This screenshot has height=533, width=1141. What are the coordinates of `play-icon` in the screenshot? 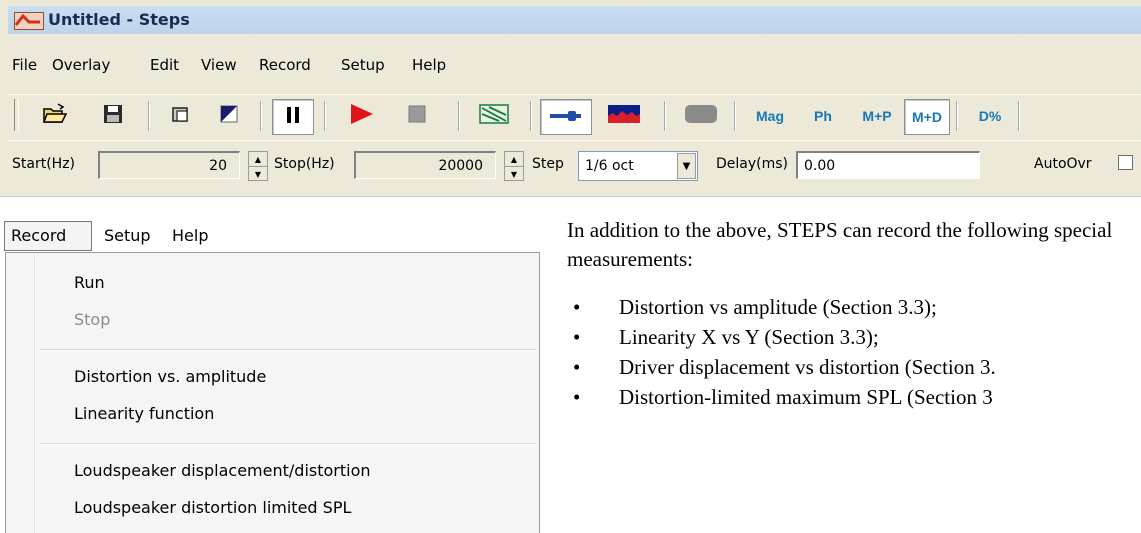 It's located at (362, 116).